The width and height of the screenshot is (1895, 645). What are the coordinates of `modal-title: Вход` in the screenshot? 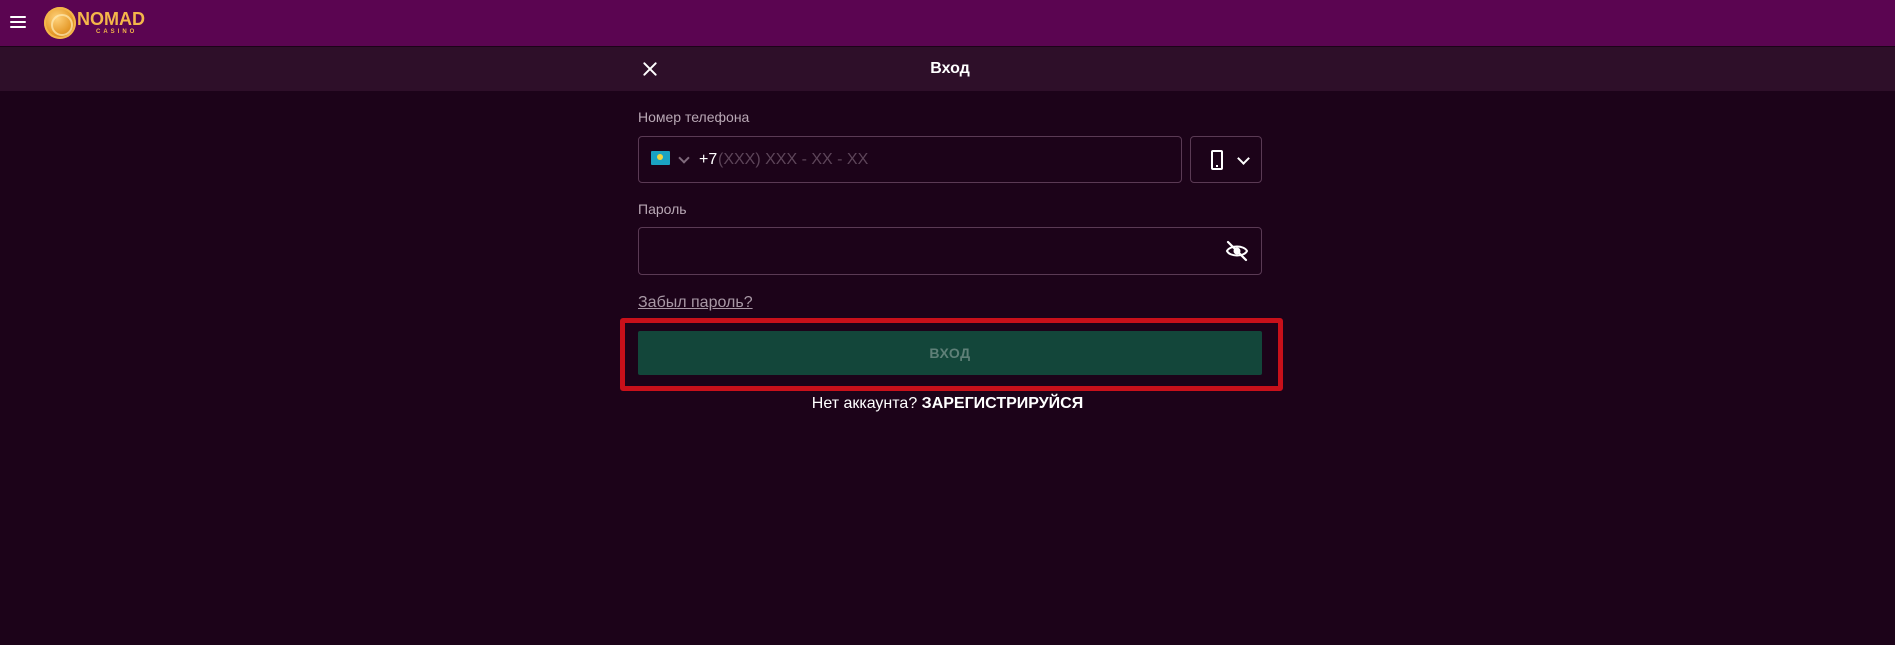 It's located at (950, 68).